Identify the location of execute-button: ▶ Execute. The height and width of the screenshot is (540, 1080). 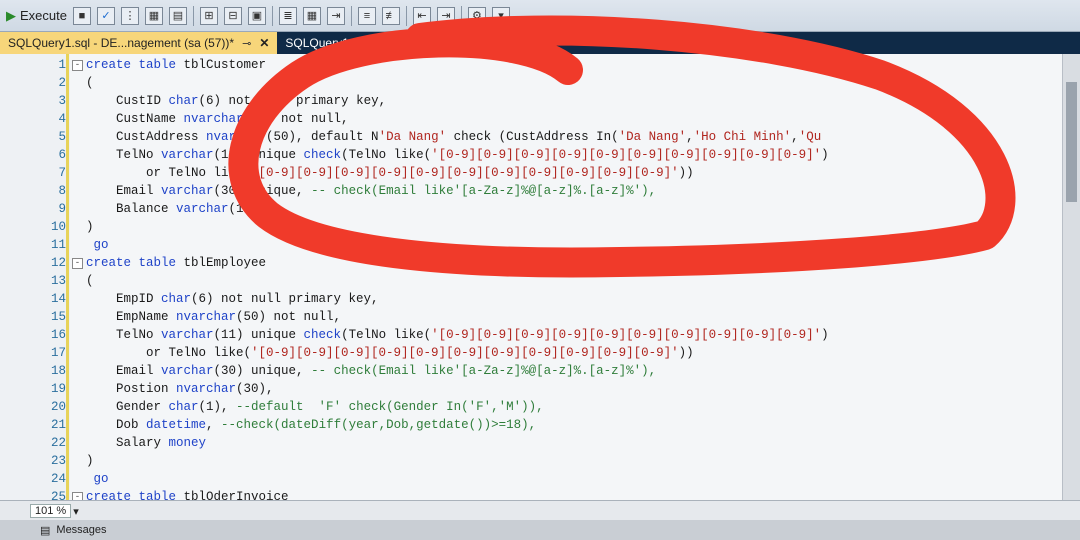
(36, 16).